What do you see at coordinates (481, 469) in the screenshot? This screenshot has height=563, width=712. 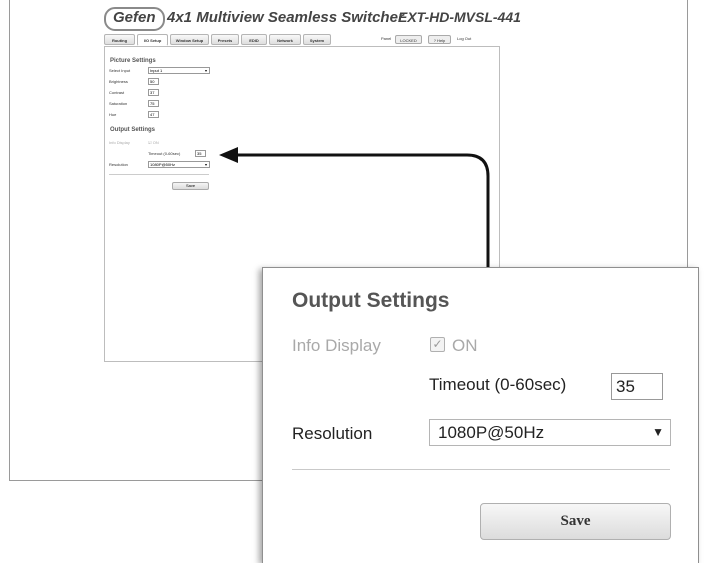 I see `divider` at bounding box center [481, 469].